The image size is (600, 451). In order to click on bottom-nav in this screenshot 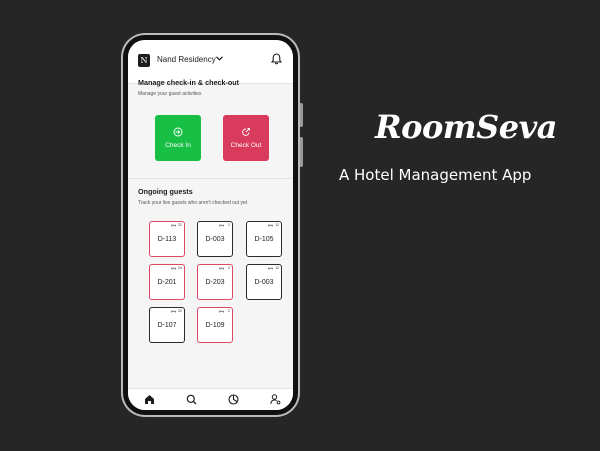, I will do `click(210, 399)`.